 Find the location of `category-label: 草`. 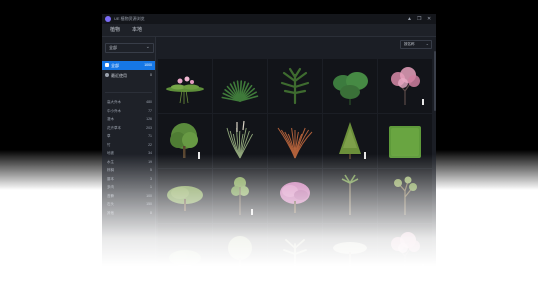

category-label: 草 is located at coordinates (109, 136).